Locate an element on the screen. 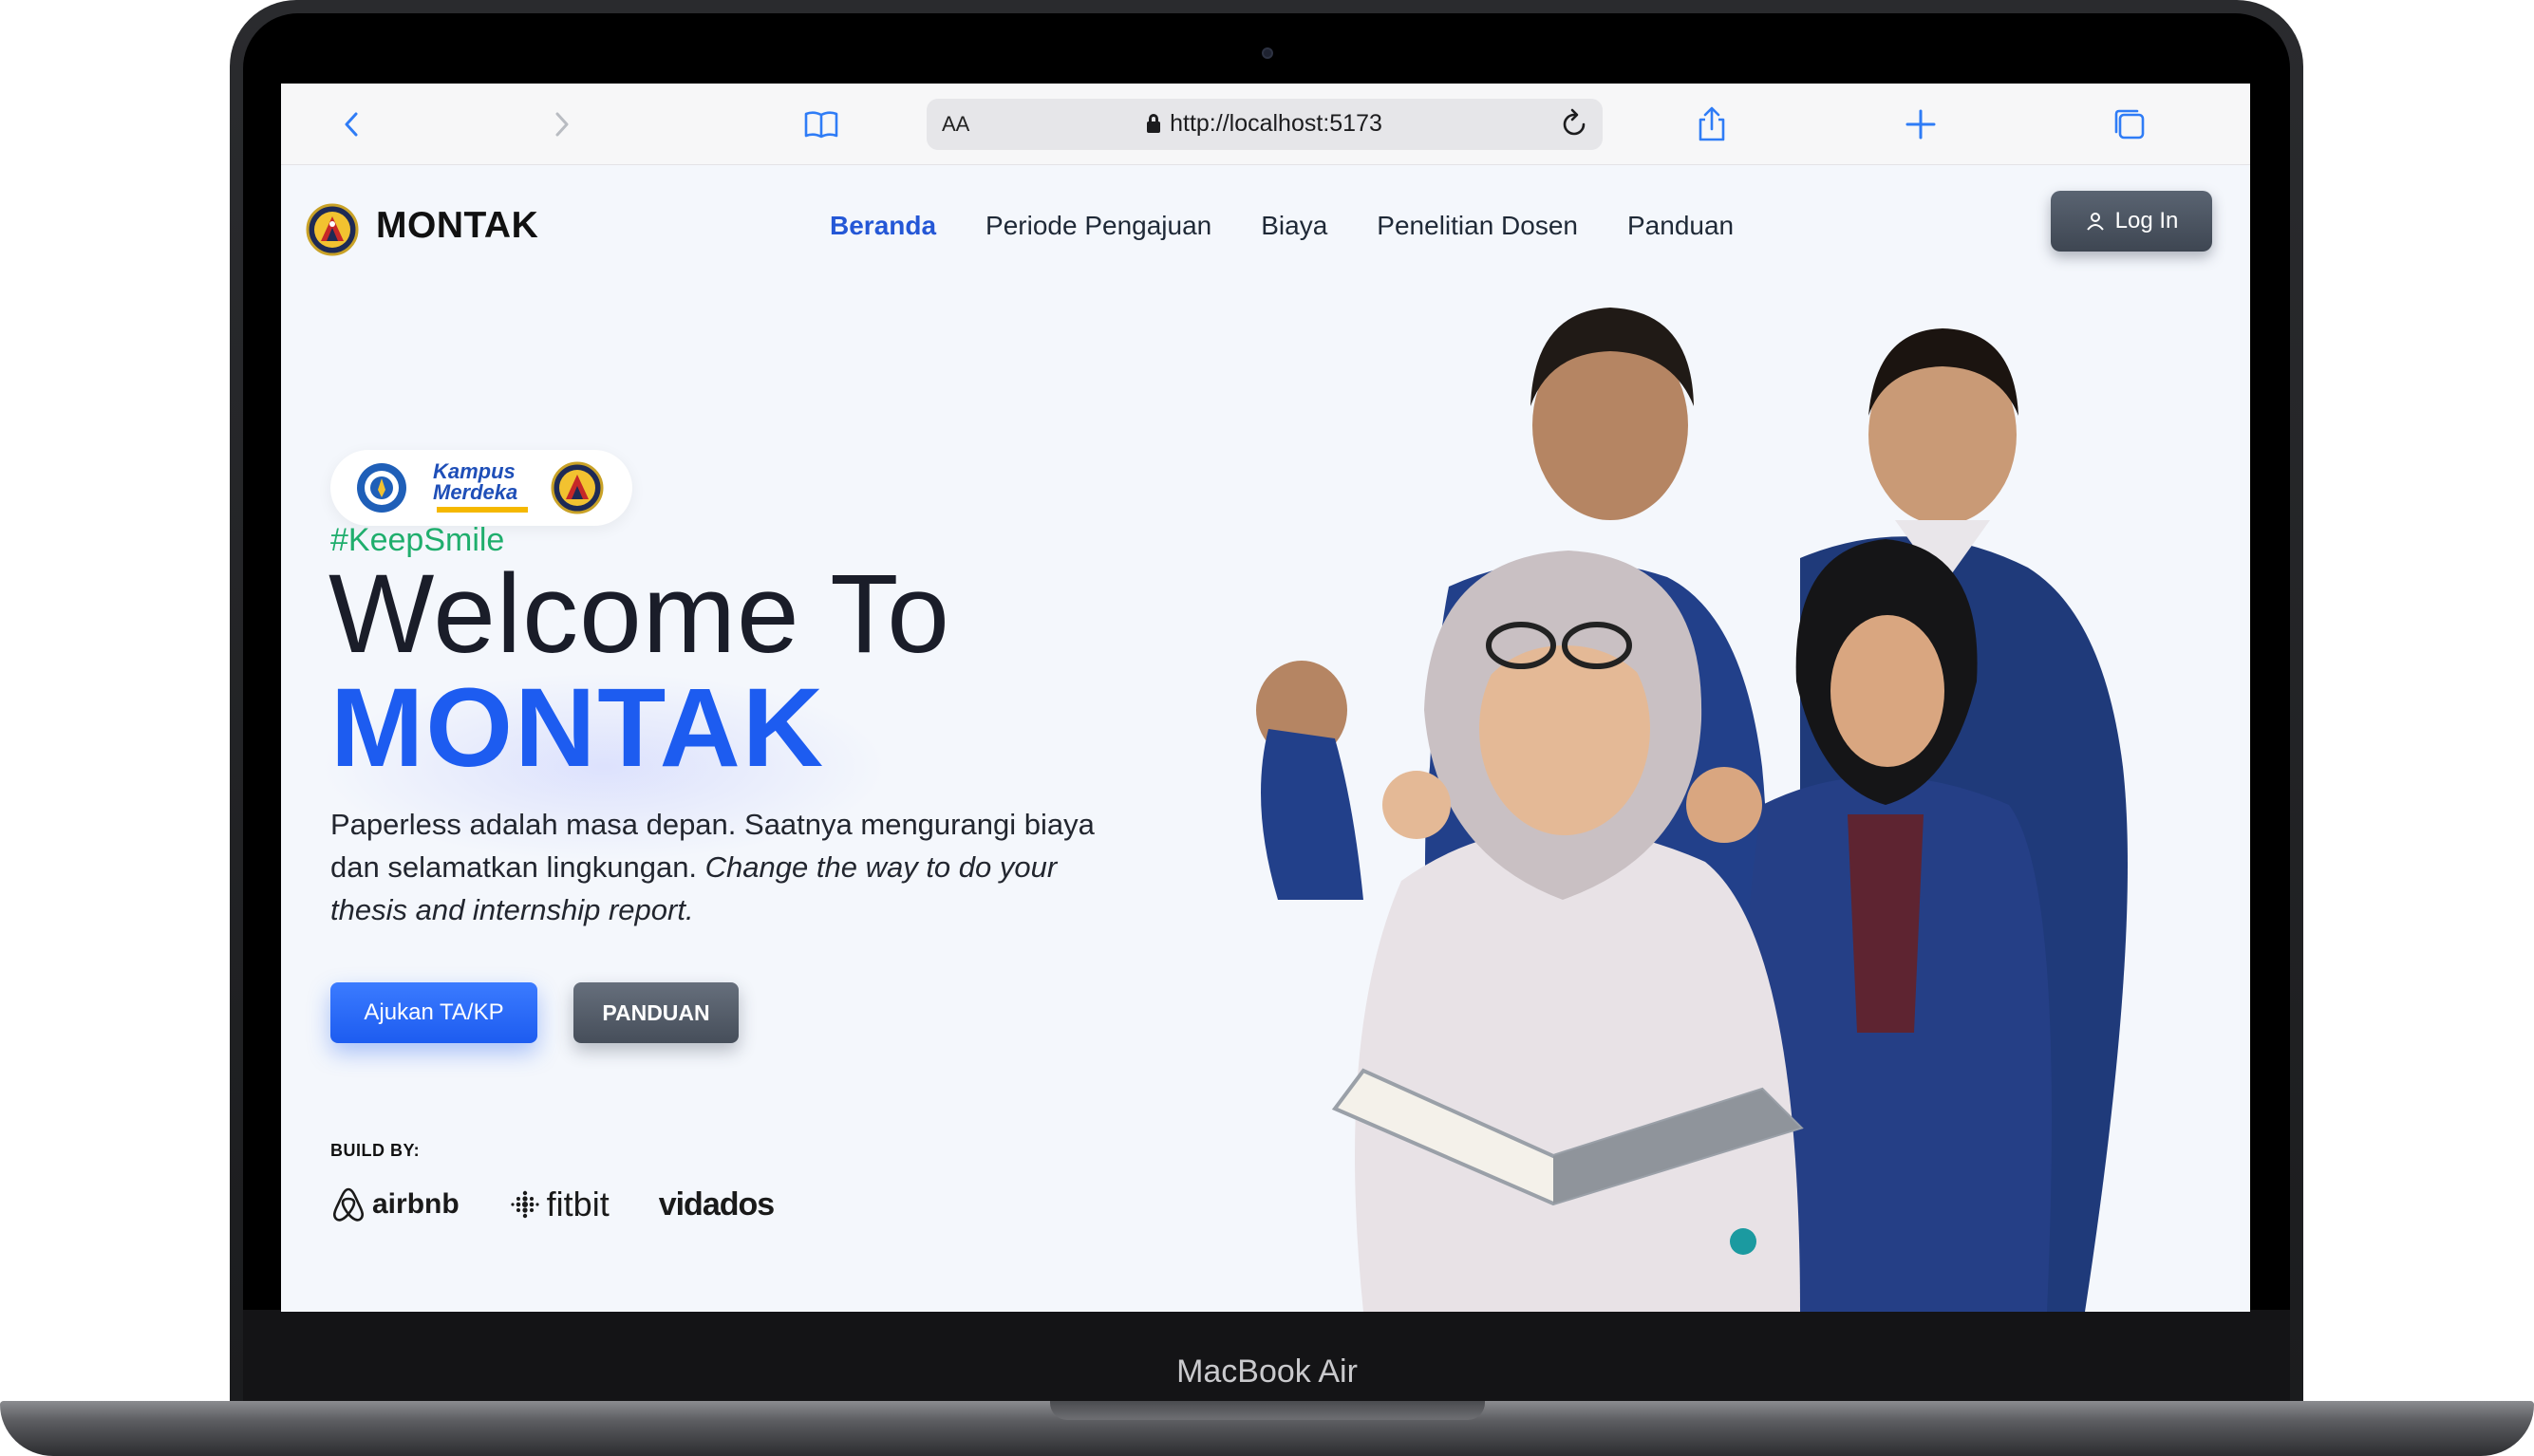 This screenshot has width=2534, height=1456. forward-icon is located at coordinates (561, 124).